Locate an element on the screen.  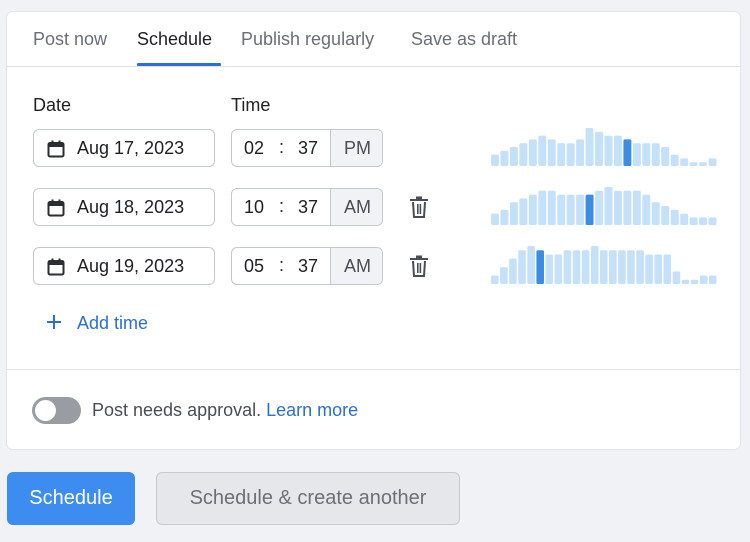
date-picker-3: Aug 19, 2023 is located at coordinates (124, 266).